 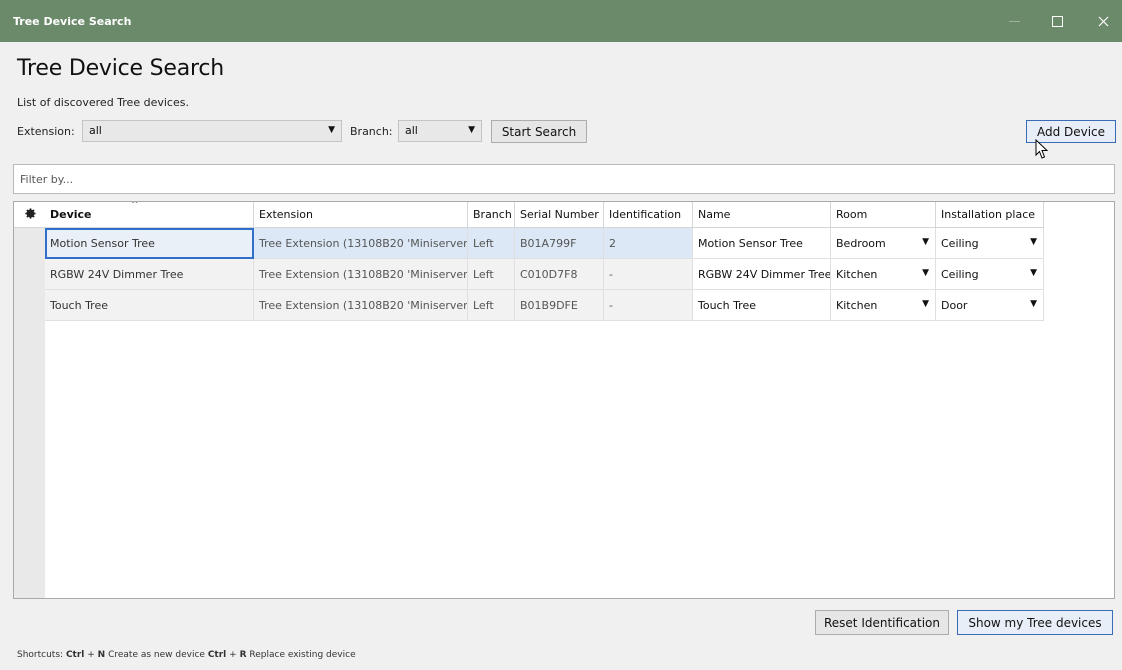 I want to click on serial-number-cell: B01A799F, so click(x=559, y=243).